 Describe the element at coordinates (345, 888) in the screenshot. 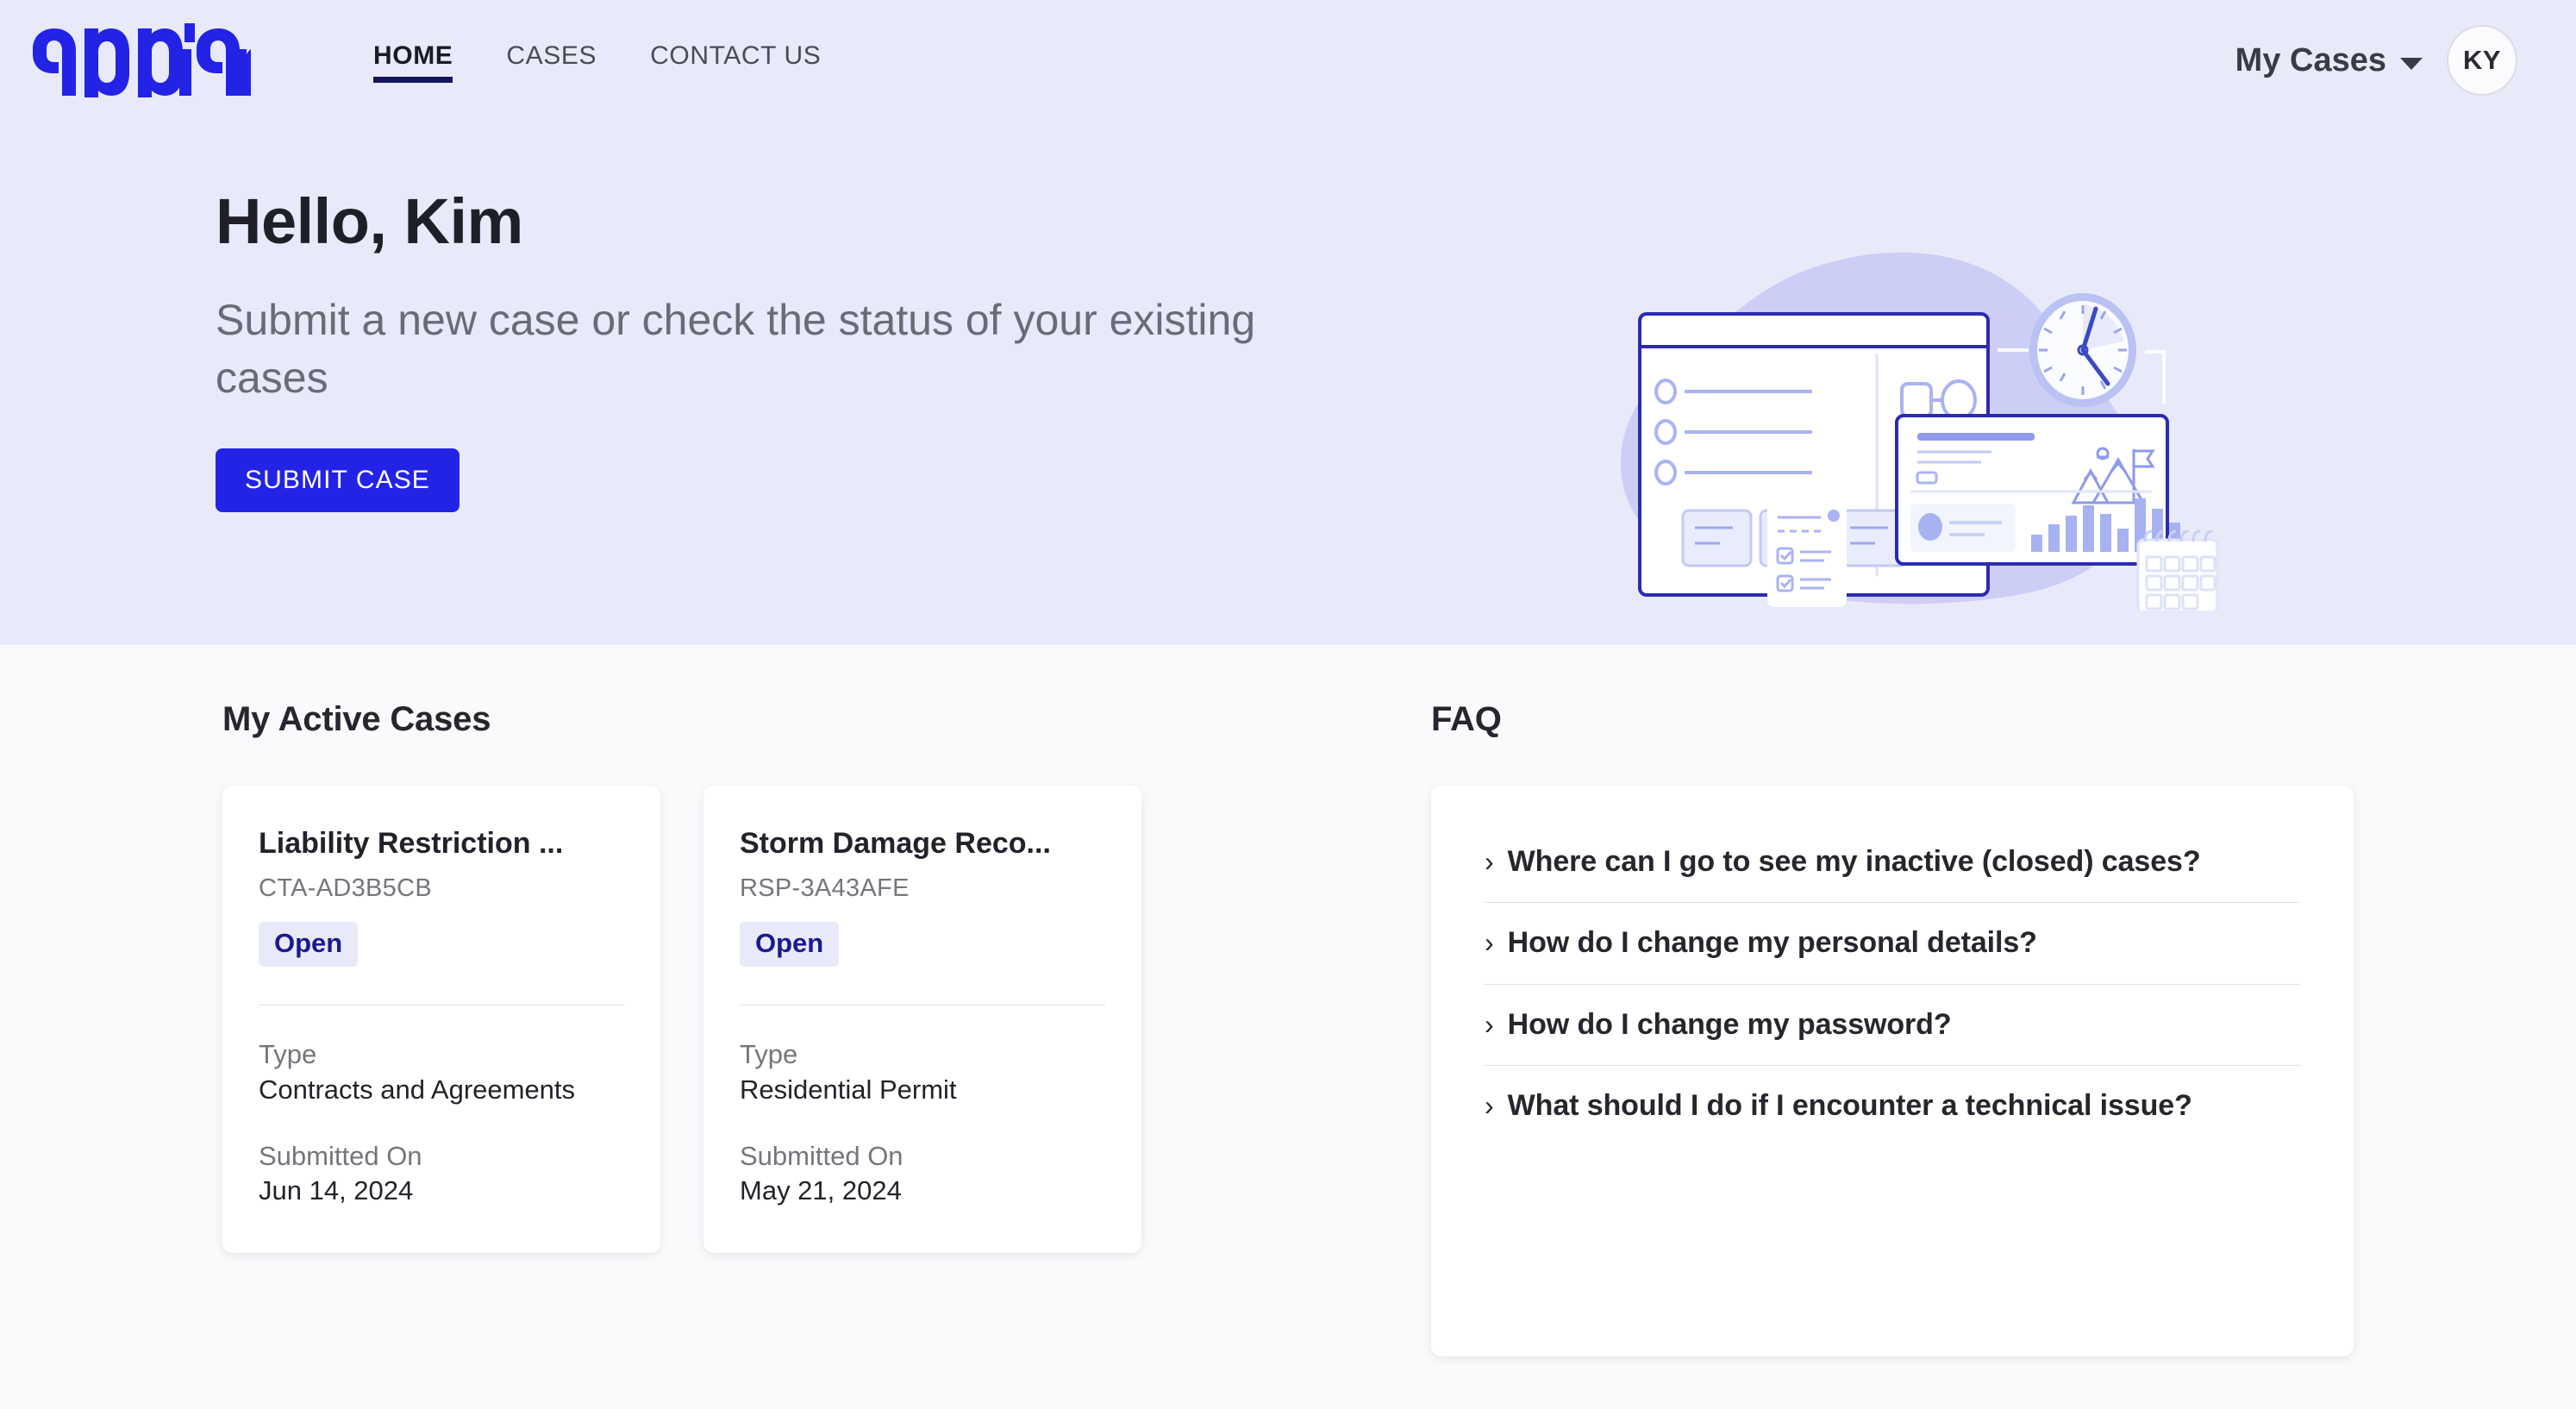

I see `case-id: CTA-AD3B5CB` at that location.